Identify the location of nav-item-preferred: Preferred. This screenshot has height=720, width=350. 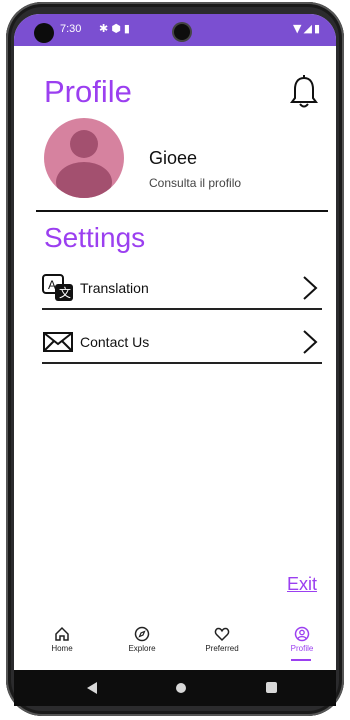
(222, 639).